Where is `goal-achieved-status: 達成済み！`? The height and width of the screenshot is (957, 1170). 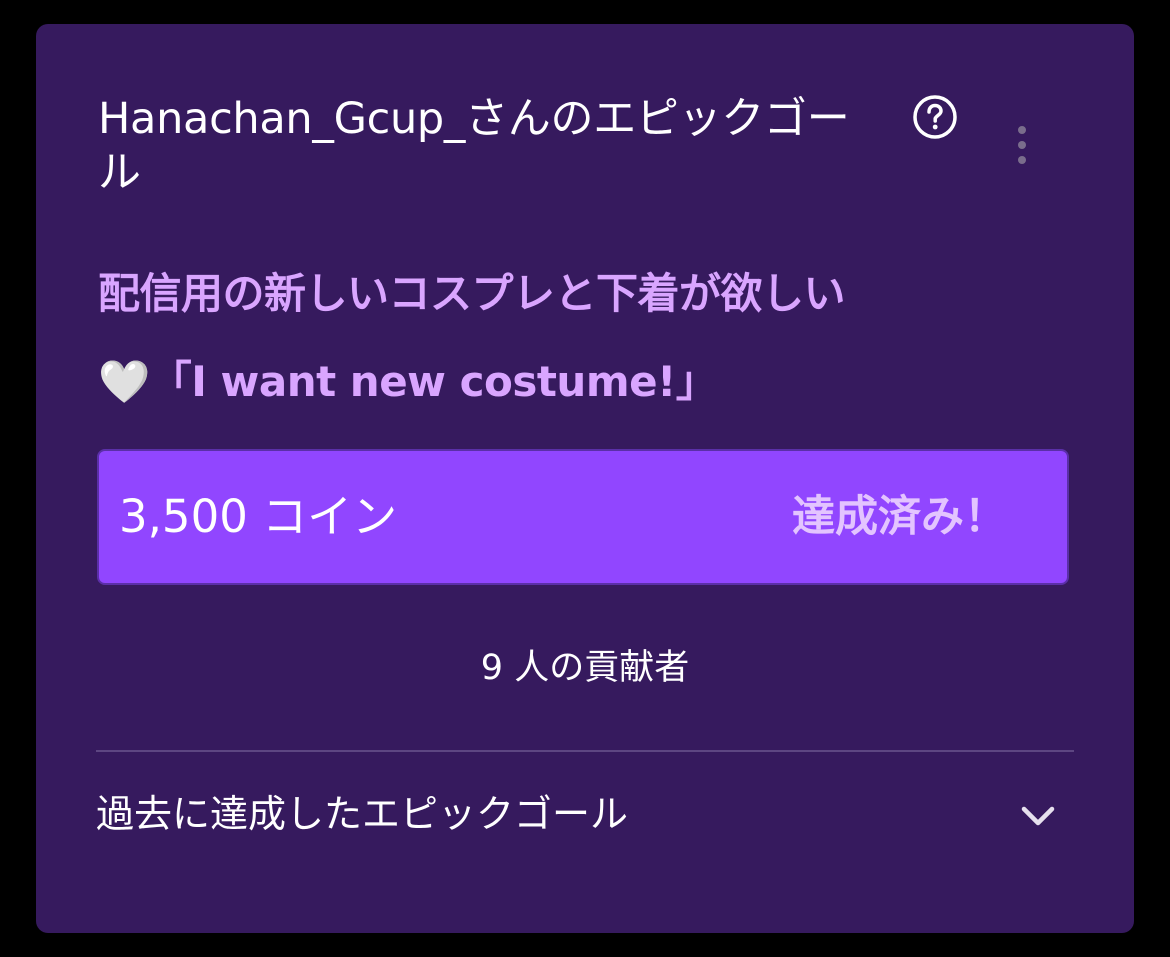 goal-achieved-status: 達成済み！ is located at coordinates (899, 517).